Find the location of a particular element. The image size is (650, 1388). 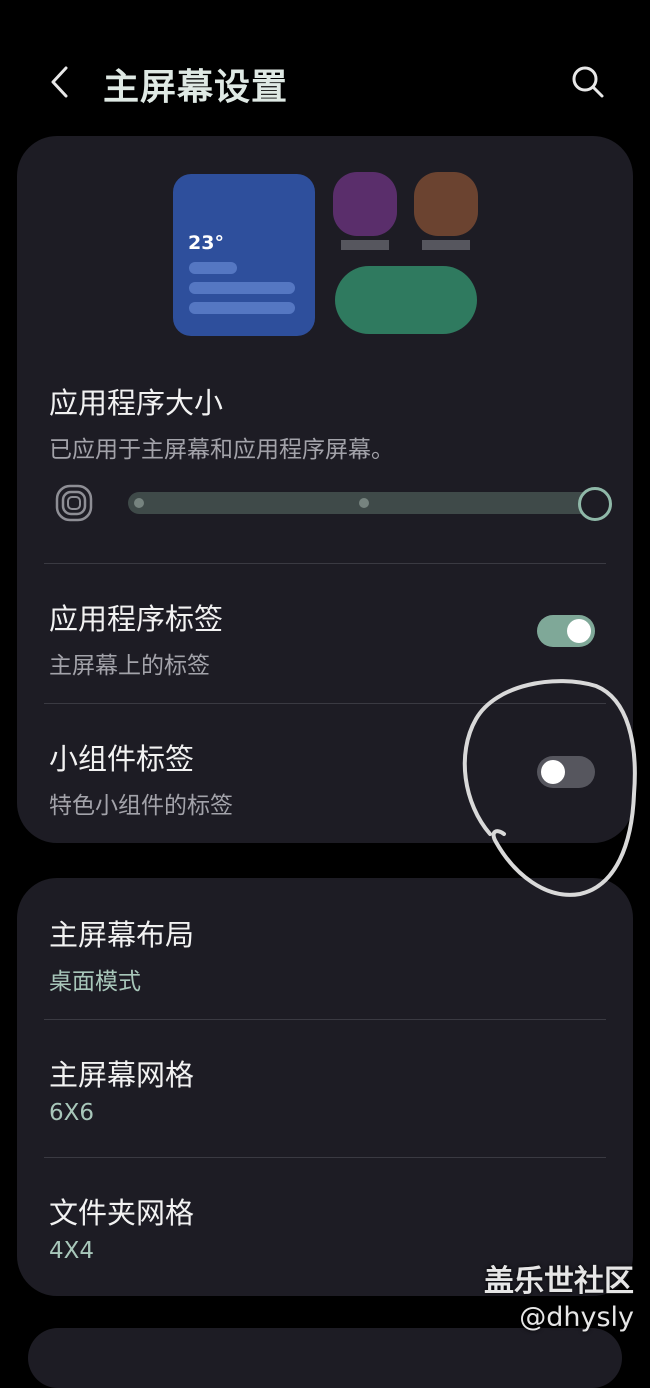

weather-widget-preview: 23° is located at coordinates (244, 255).